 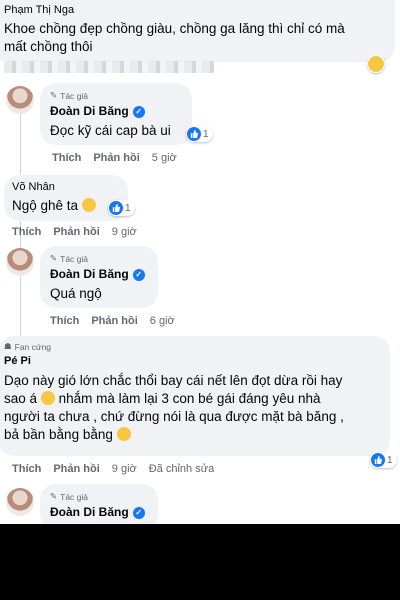 I want to click on fan-badge: ☗ Fan cứng, so click(x=28, y=346).